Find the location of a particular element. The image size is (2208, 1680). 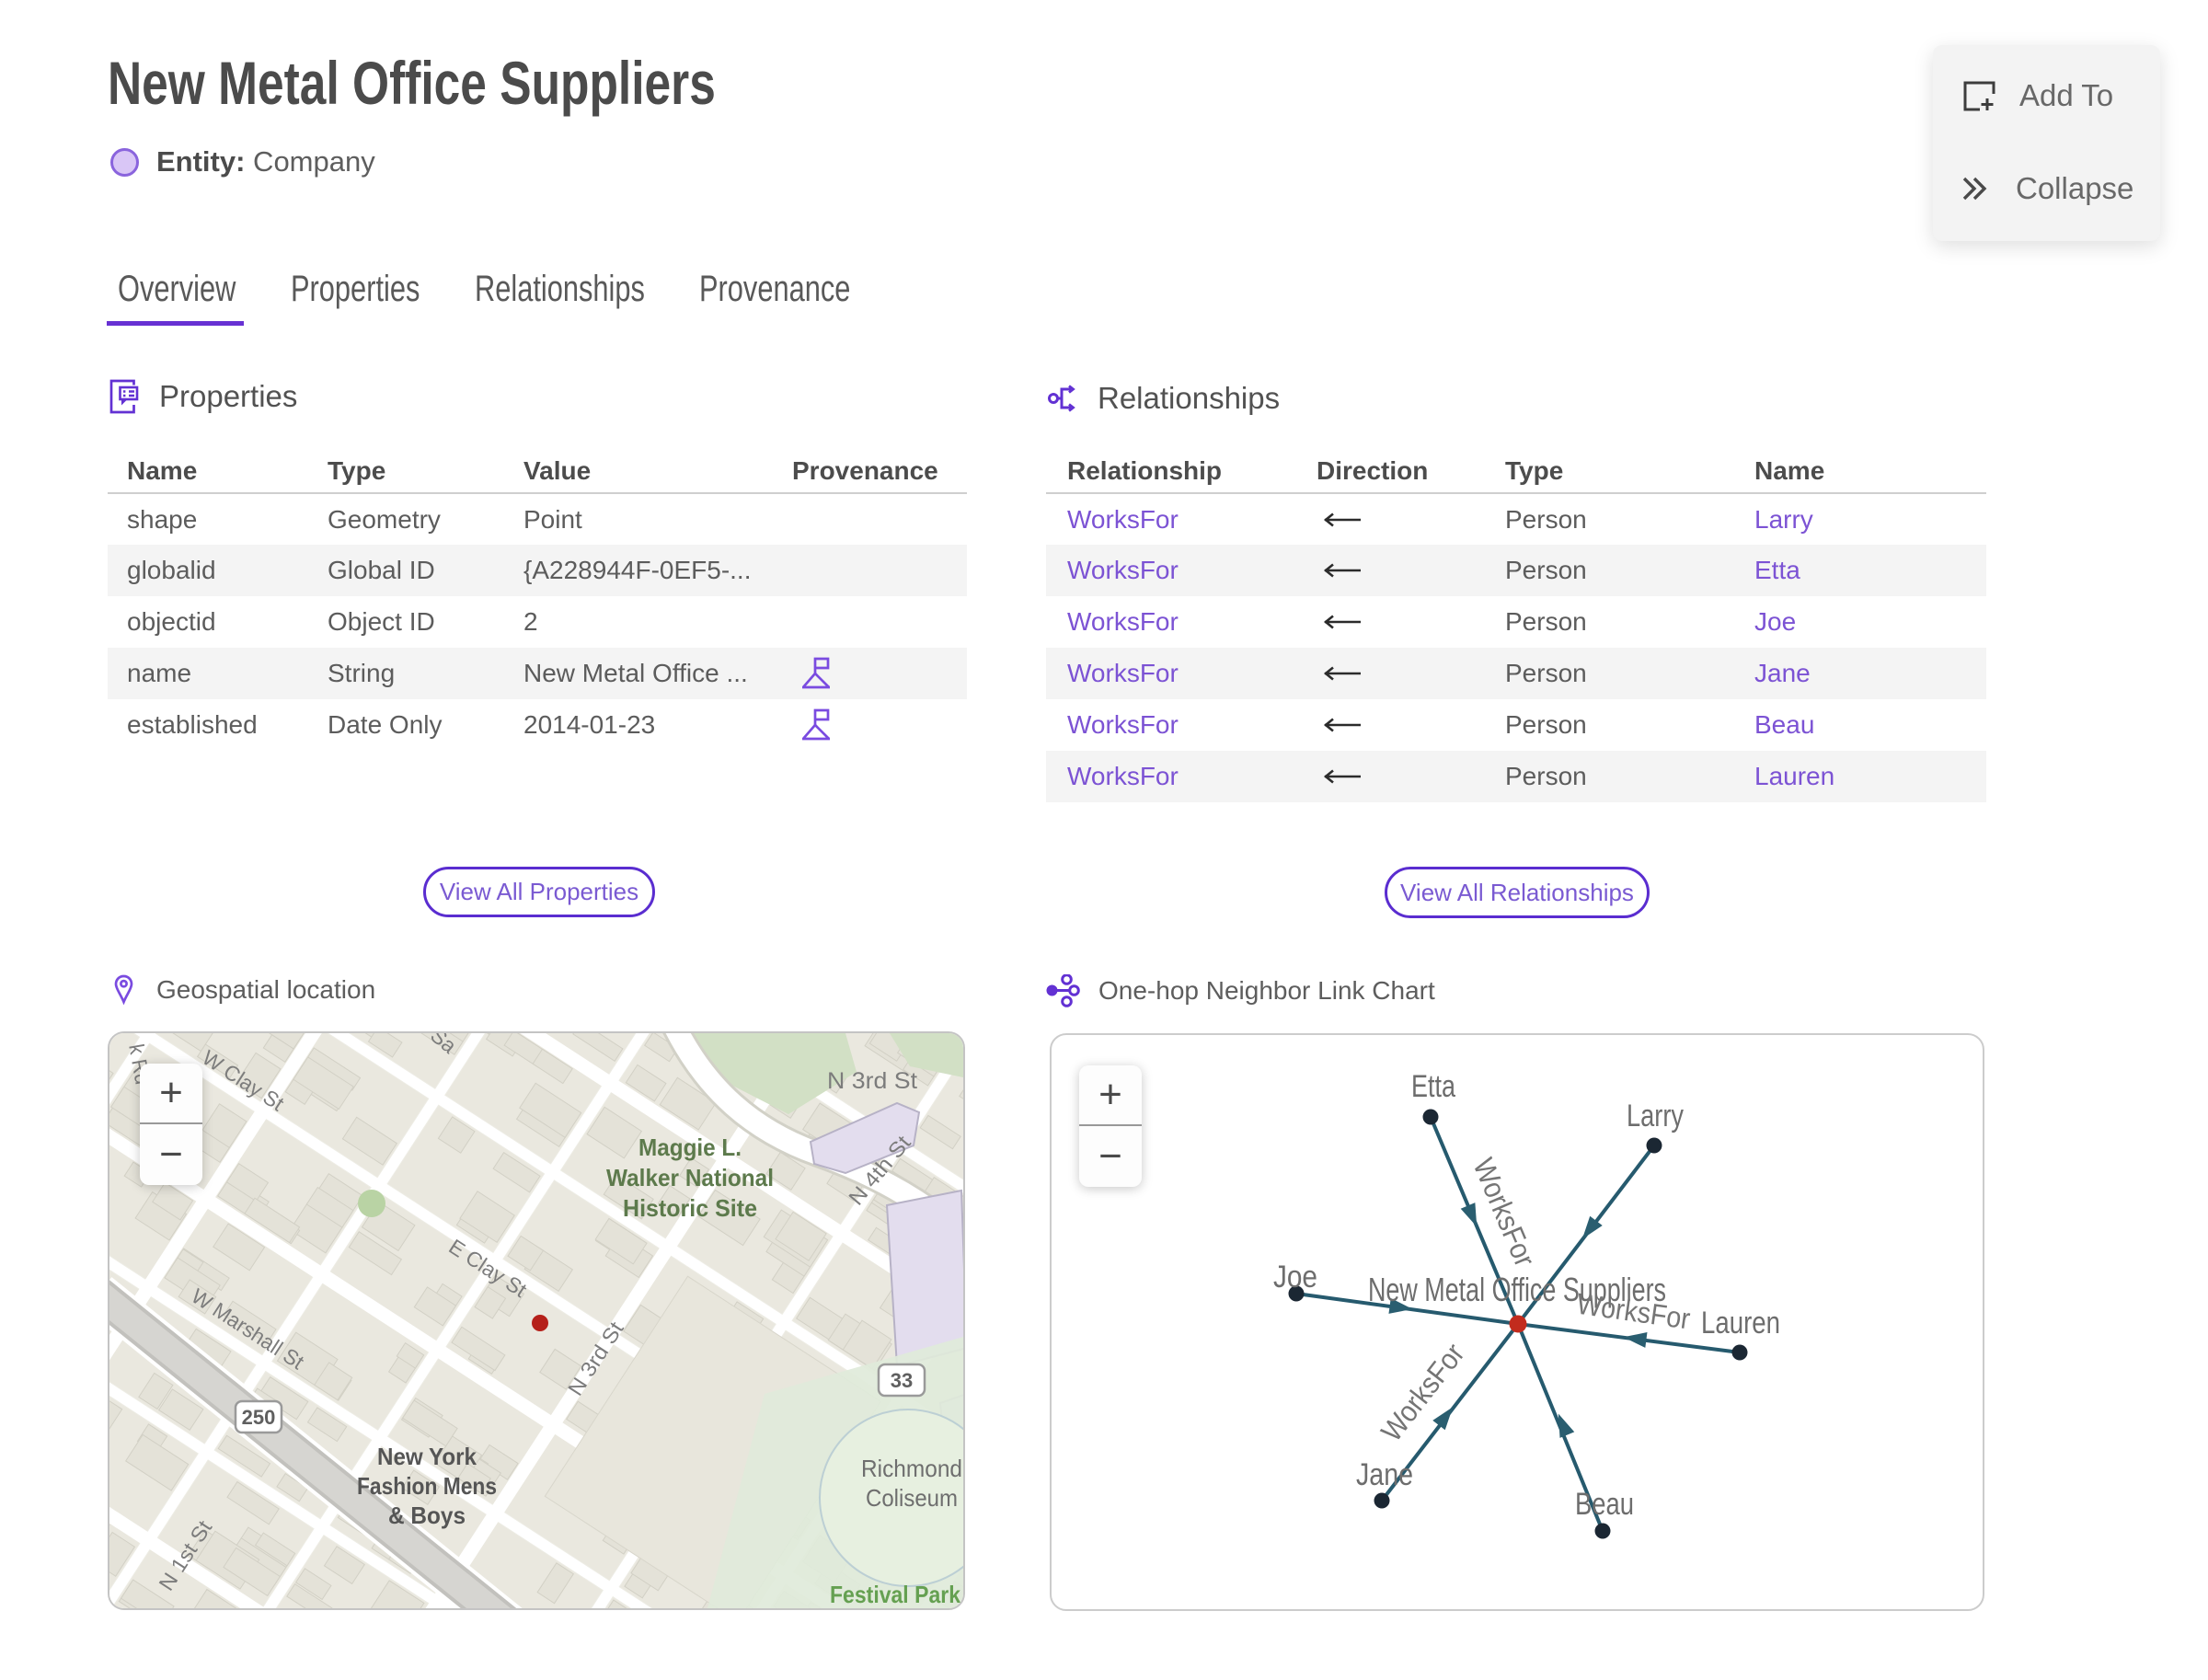

svg-text: Etta is located at coordinates (1433, 1086).